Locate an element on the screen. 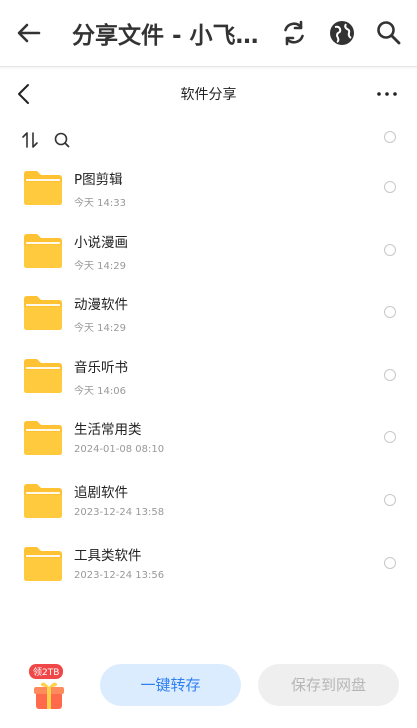  gift-badge: 领2TB is located at coordinates (46, 671).